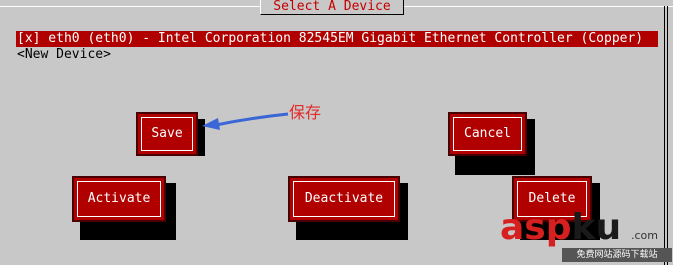 Image resolution: width=673 pixels, height=265 pixels. I want to click on cancel-button-label: Cancel, so click(487, 133).